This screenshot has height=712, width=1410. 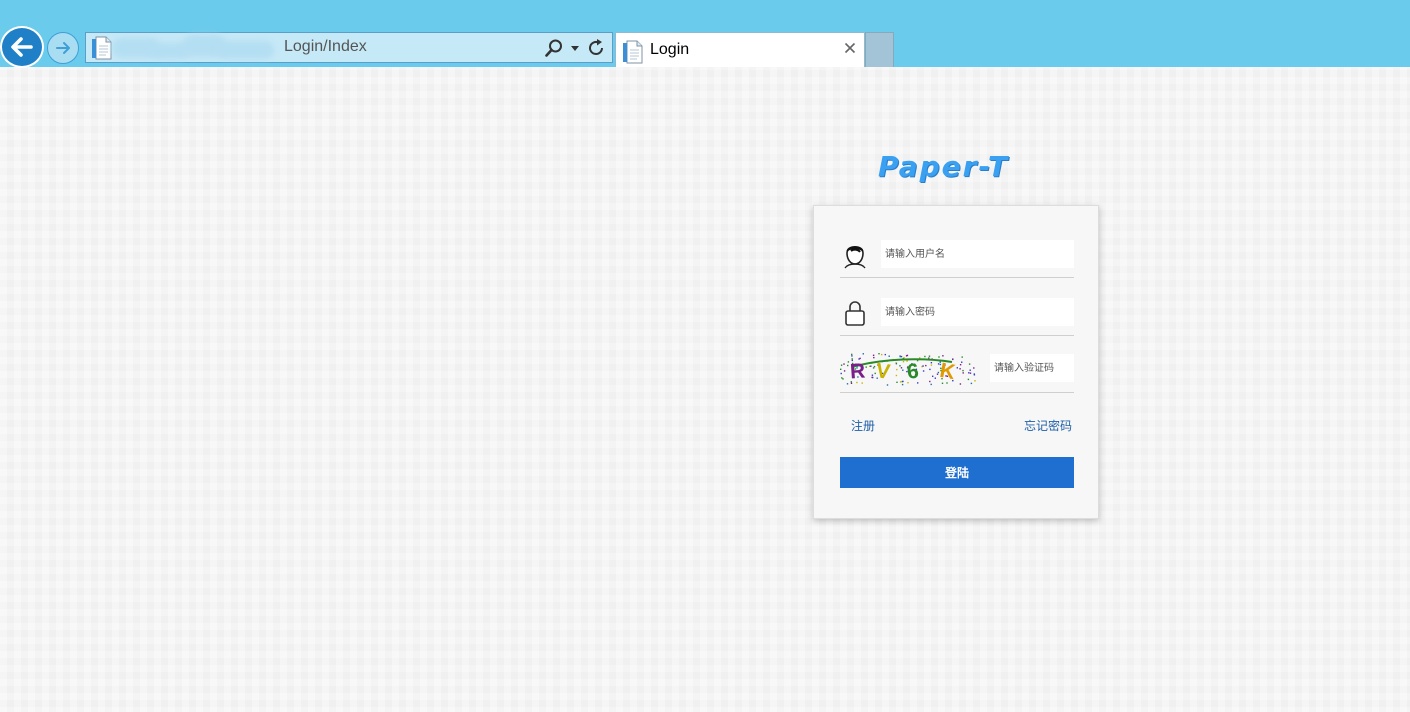 I want to click on forward-button, so click(x=63, y=48).